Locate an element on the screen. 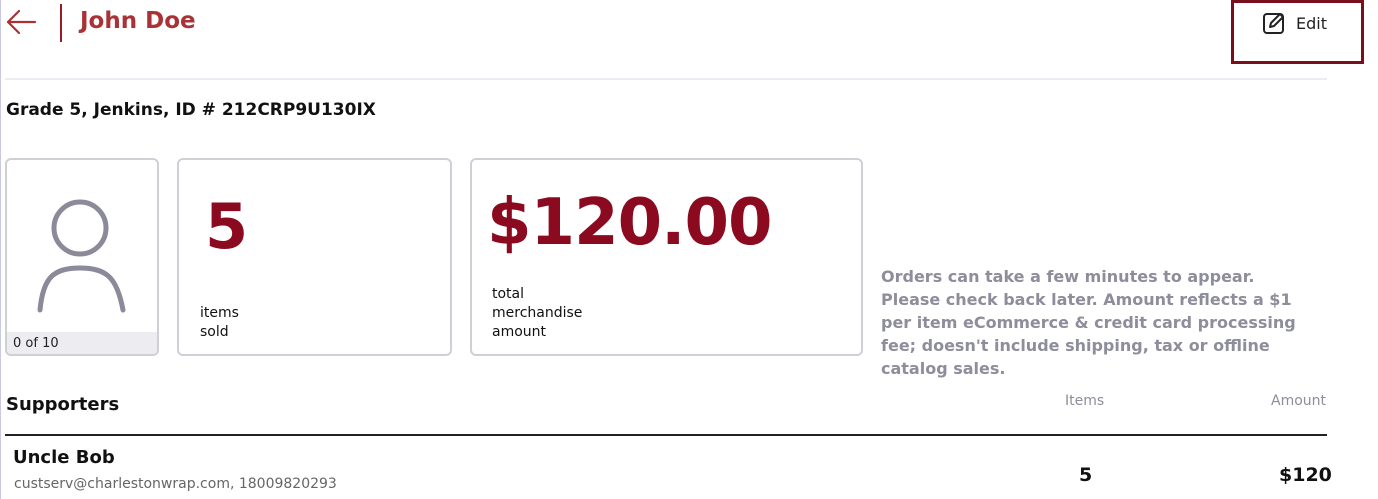 This screenshot has height=499, width=1378. title-divider is located at coordinates (61, 23).